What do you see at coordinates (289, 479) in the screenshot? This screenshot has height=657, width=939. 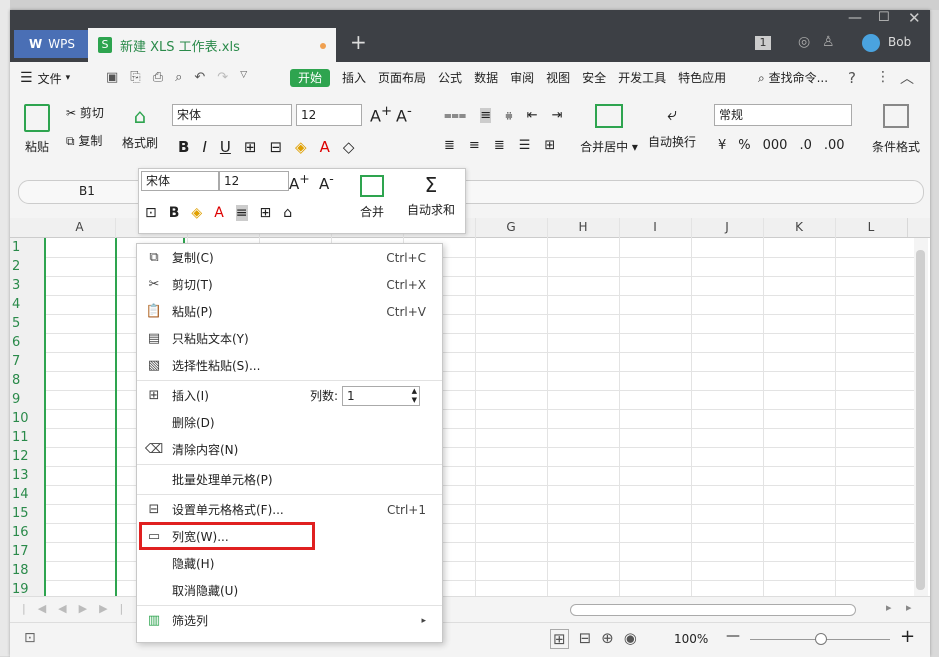 I see `menu-batch: 批量处理单元格(P)` at bounding box center [289, 479].